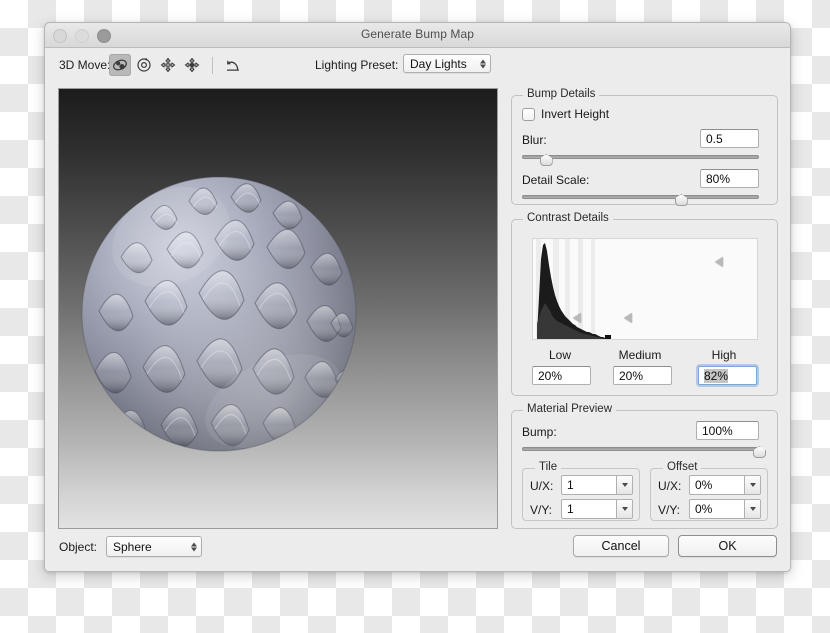  I want to click on toolbar-separator, so click(212, 65).